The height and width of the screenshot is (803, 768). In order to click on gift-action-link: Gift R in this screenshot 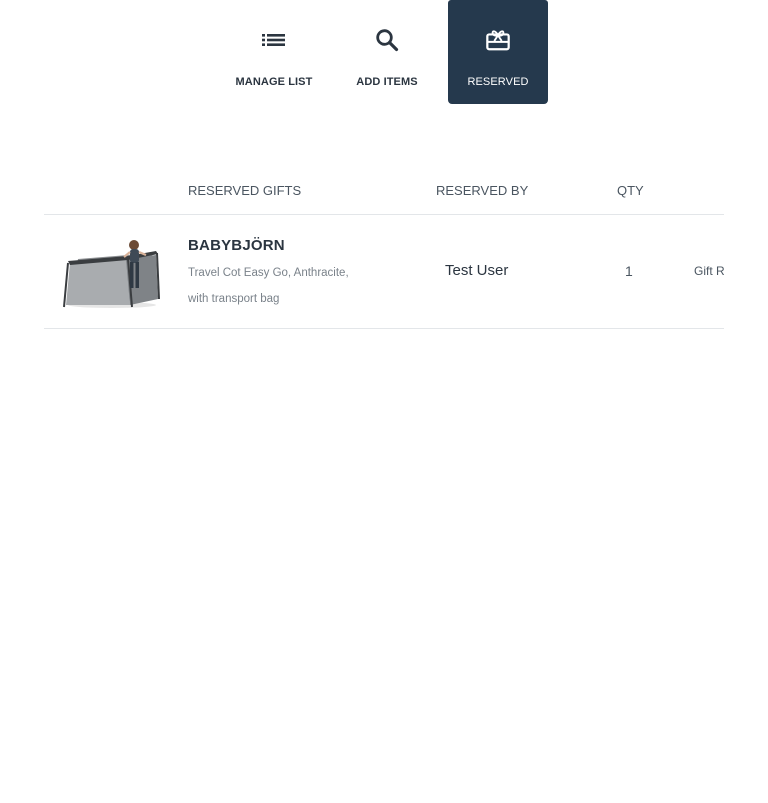, I will do `click(731, 271)`.